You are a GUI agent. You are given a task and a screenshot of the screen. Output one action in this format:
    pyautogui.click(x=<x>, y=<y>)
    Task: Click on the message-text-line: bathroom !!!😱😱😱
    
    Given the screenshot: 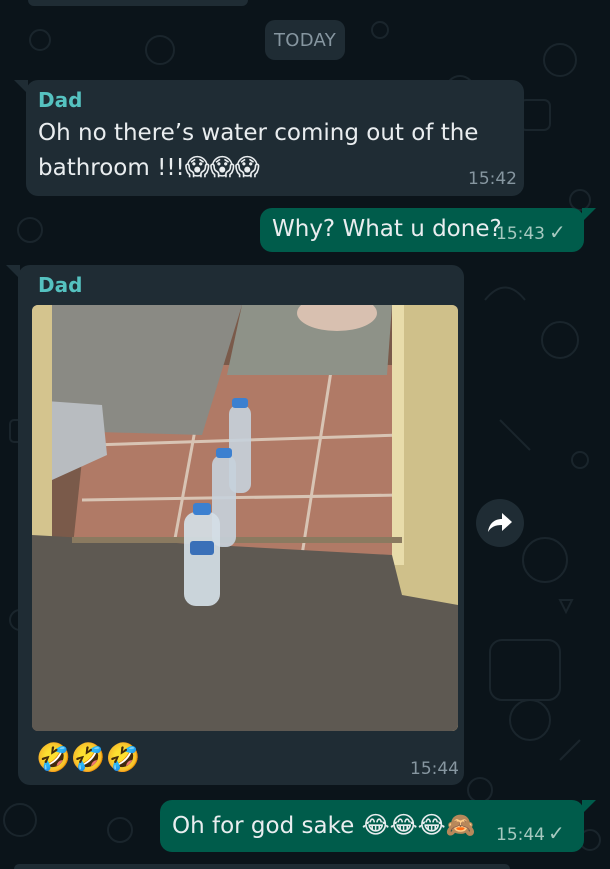 What is the action you would take?
    pyautogui.click(x=258, y=167)
    